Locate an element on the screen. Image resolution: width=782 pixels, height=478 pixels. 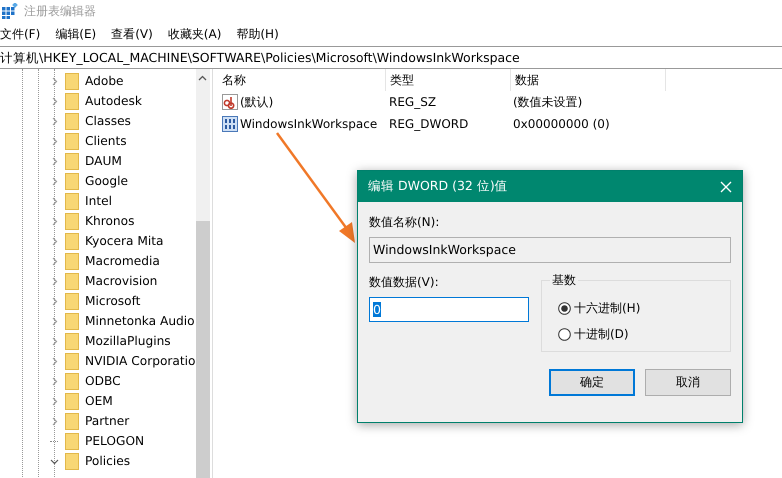
tree-item: PELOGON is located at coordinates (114, 441).